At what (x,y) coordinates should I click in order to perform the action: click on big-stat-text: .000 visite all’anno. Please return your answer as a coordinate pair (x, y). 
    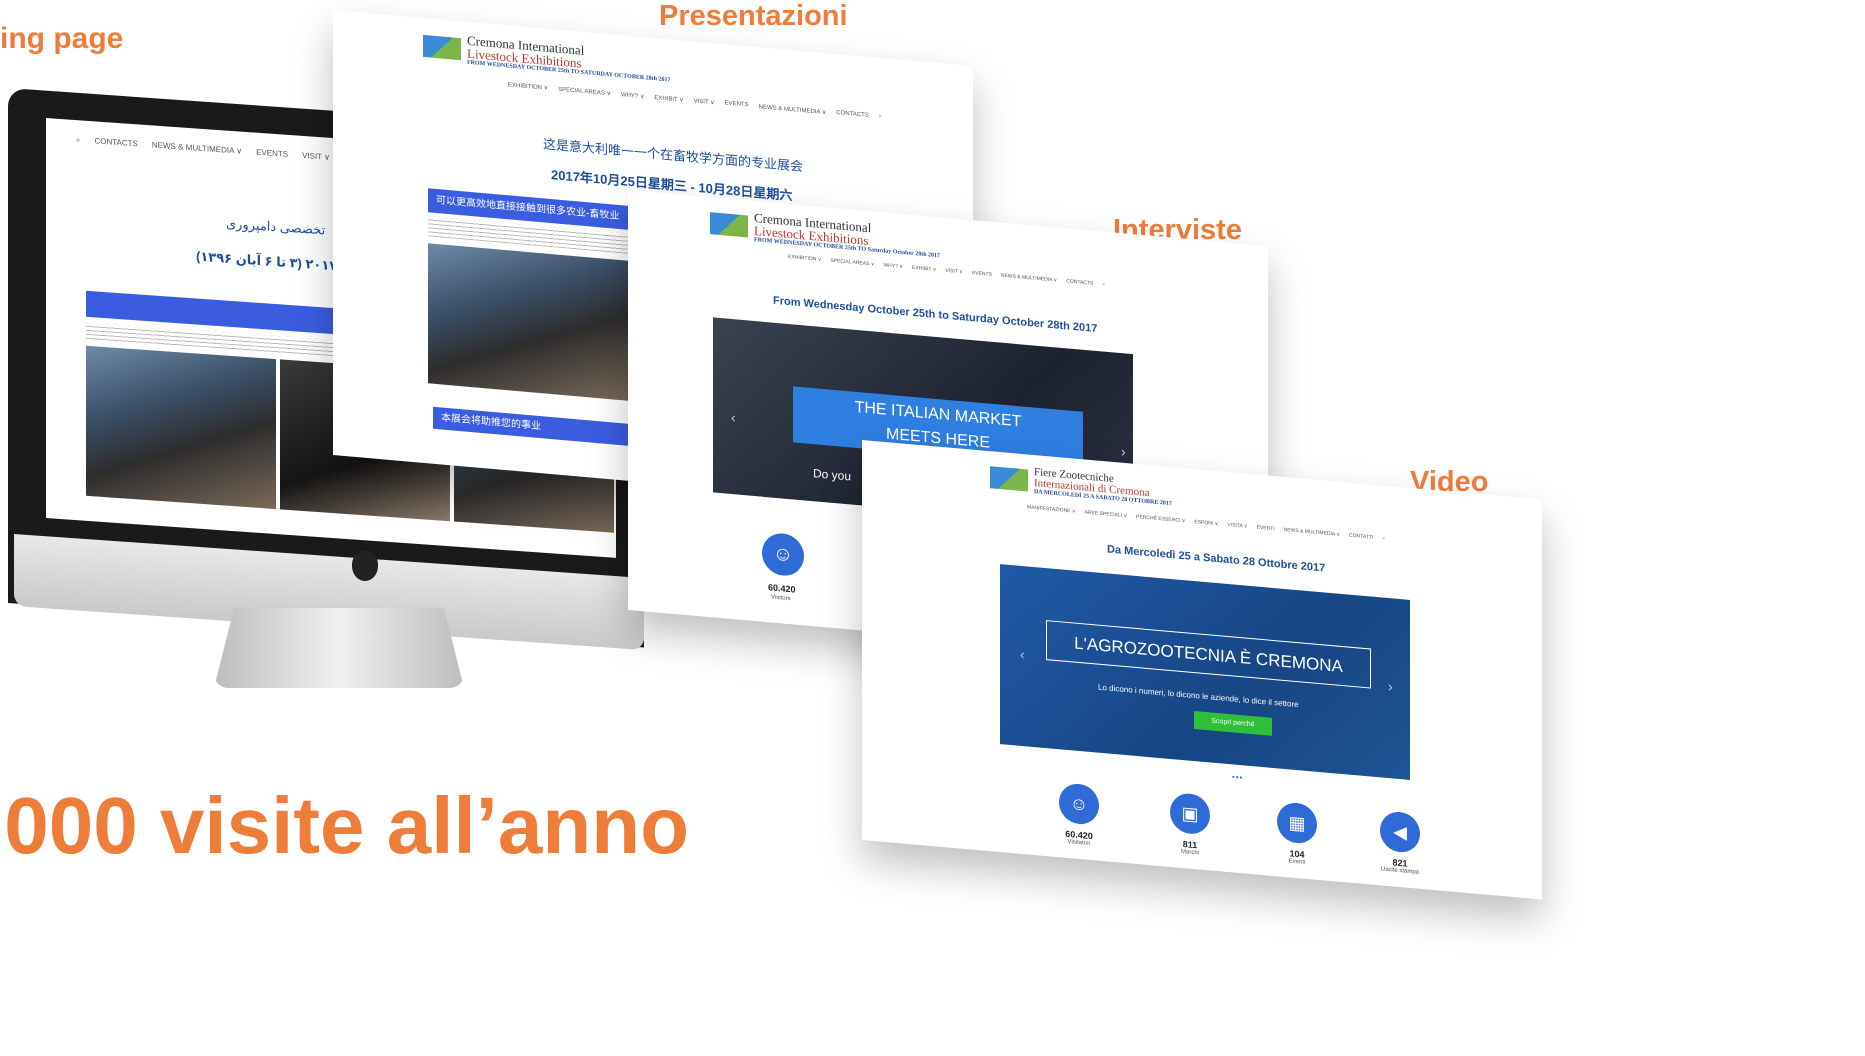
    Looking at the image, I should click on (344, 825).